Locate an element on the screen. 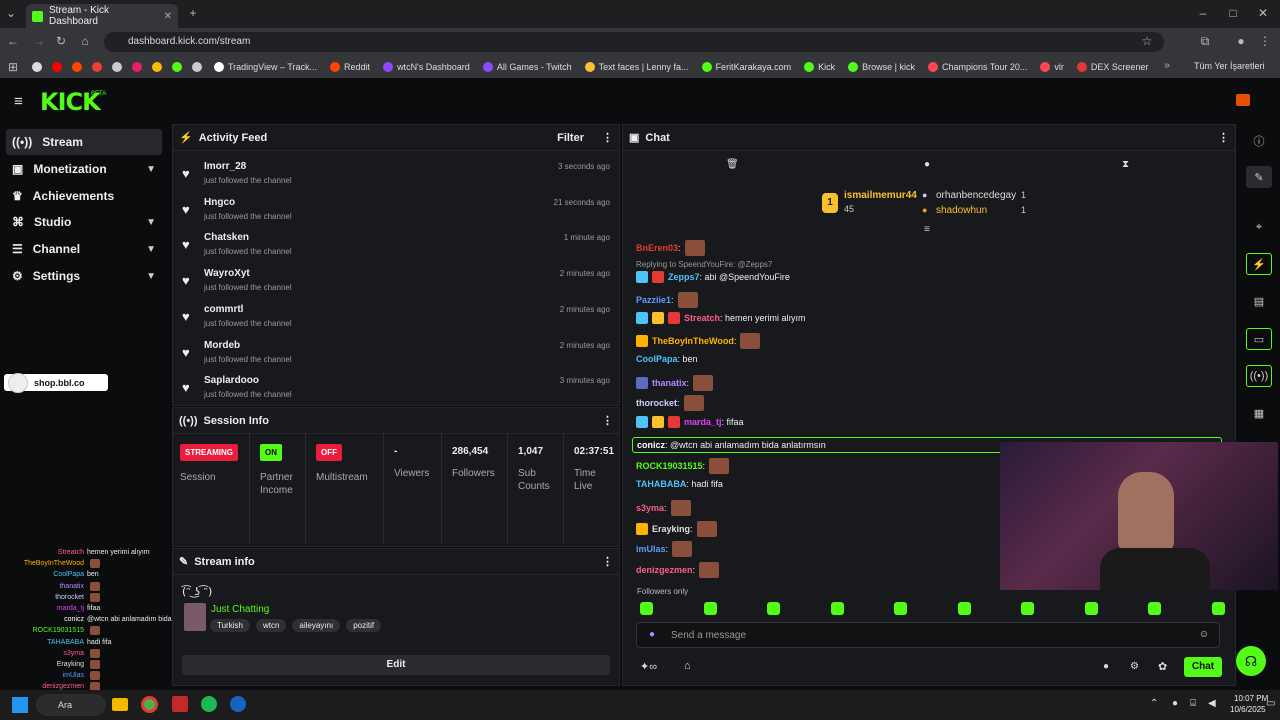 The height and width of the screenshot is (720, 1280). mic-tray-icon: ● is located at coordinates (1175, 703).